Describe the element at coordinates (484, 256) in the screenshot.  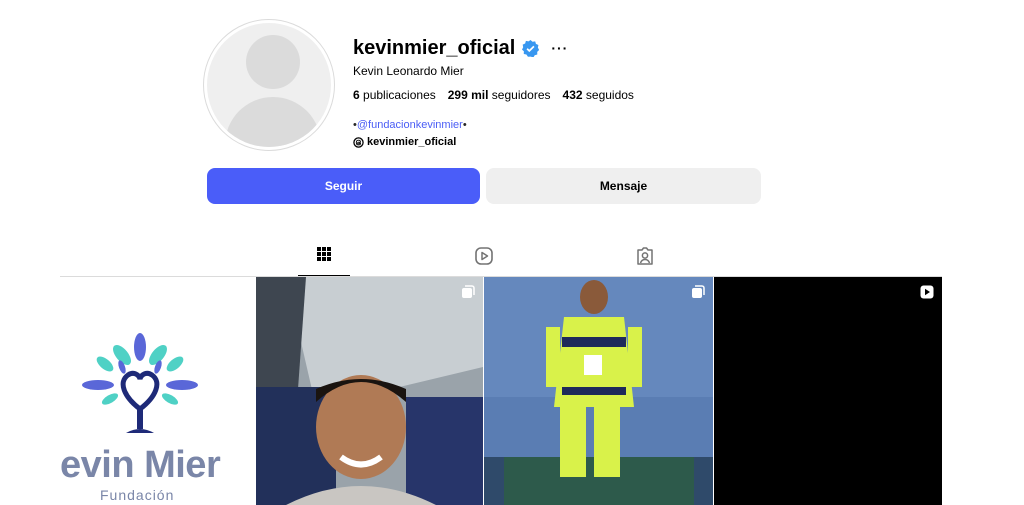
I see `reels-icon` at that location.